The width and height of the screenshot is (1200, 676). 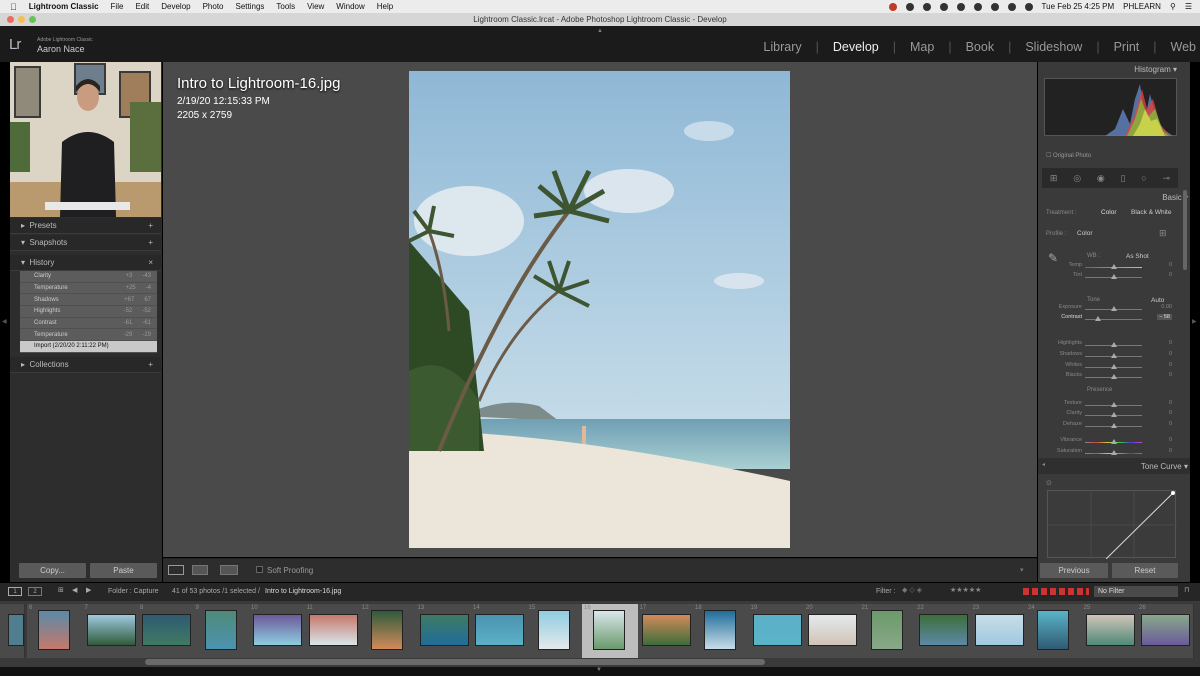 I want to click on add-preset-icon: +, so click(x=150, y=225).